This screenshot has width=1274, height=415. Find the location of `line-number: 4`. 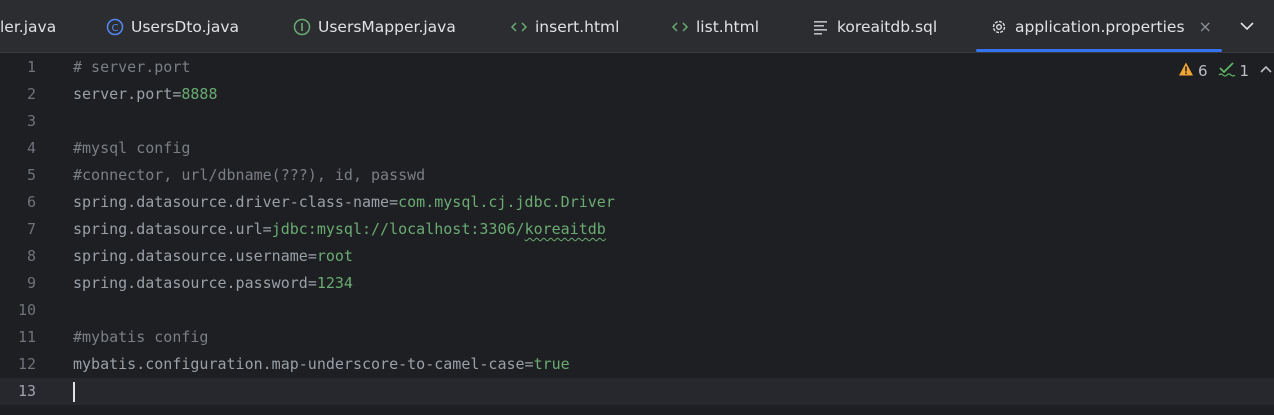

line-number: 4 is located at coordinates (31, 148).